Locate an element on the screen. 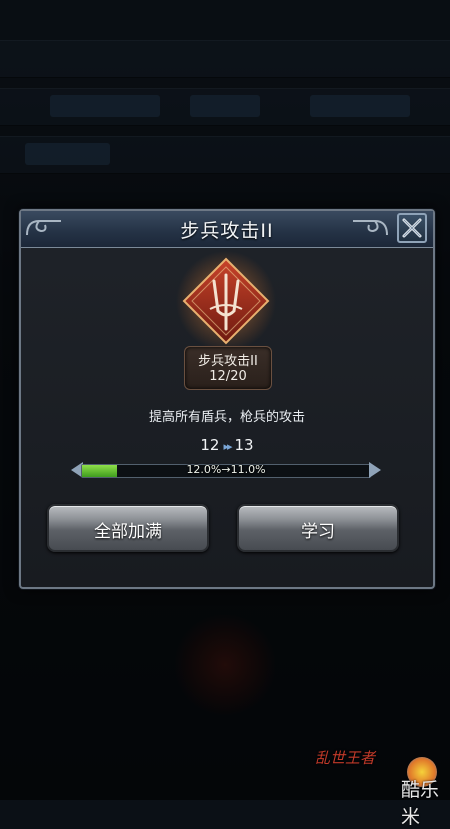  level-from: 12 is located at coordinates (210, 445).